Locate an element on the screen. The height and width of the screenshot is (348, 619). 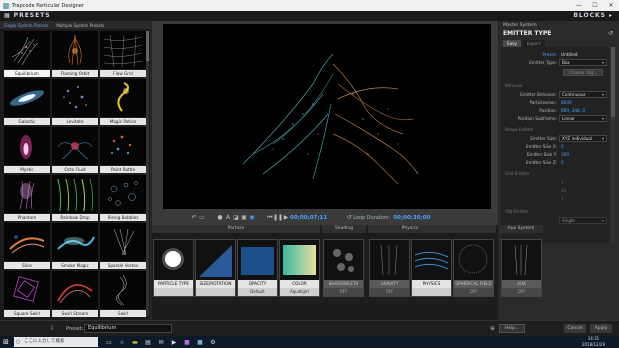
header-bar: ▦ PRESETS BLOCKS ▸ is located at coordinates (309, 16).